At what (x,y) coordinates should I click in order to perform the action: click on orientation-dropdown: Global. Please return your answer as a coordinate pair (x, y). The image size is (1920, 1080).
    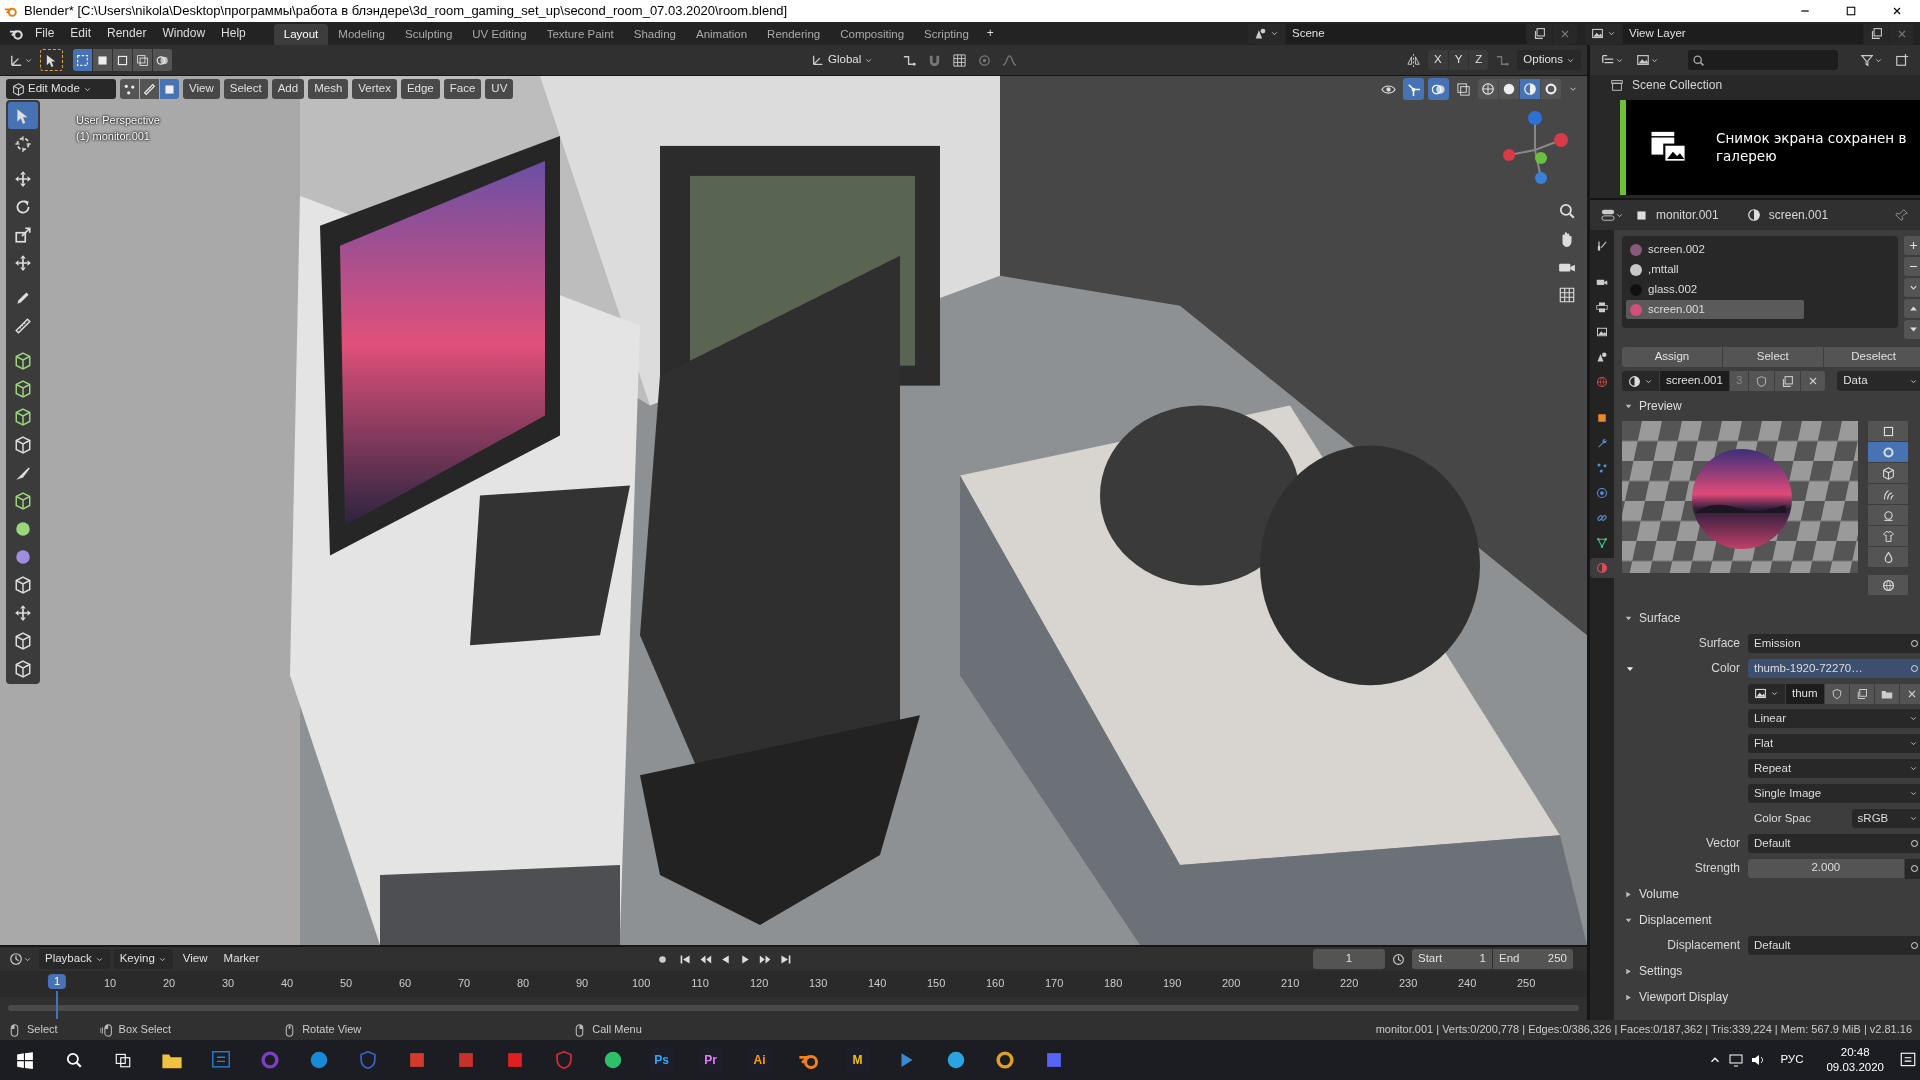
    Looking at the image, I should click on (850, 60).